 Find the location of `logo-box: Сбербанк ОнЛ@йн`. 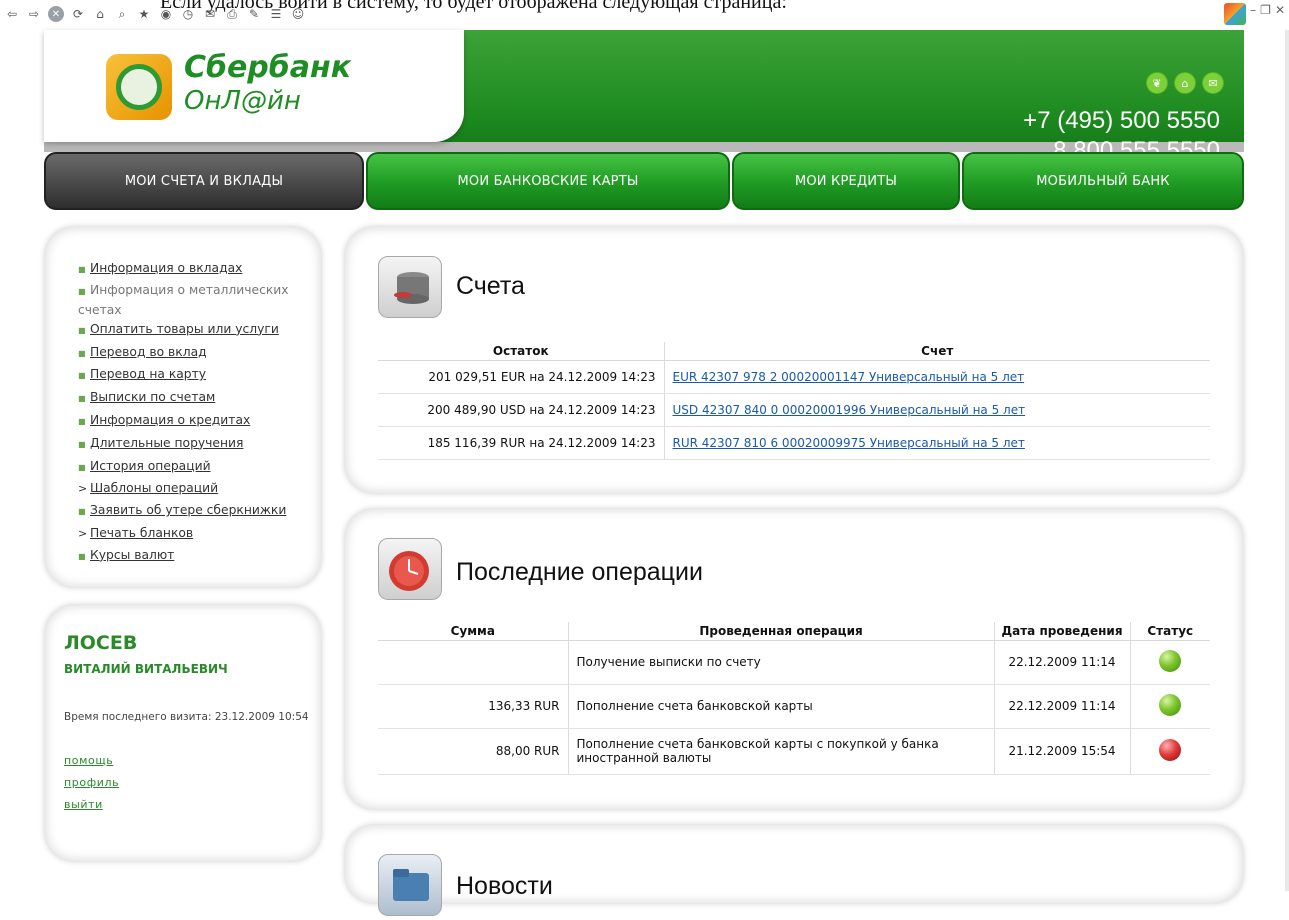

logo-box: Сбербанк ОнЛ@йн is located at coordinates (254, 86).